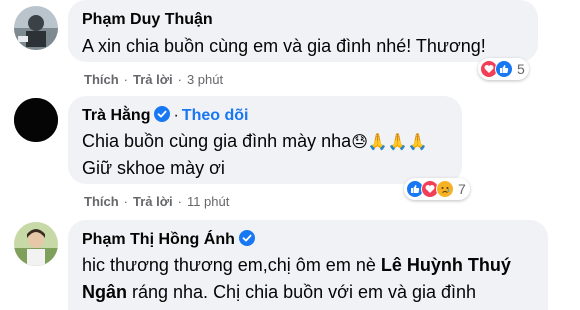 The width and height of the screenshot is (580, 310). Describe the element at coordinates (153, 168) in the screenshot. I see `comment-text-line-2: Giữ skhoe mày ơi` at that location.